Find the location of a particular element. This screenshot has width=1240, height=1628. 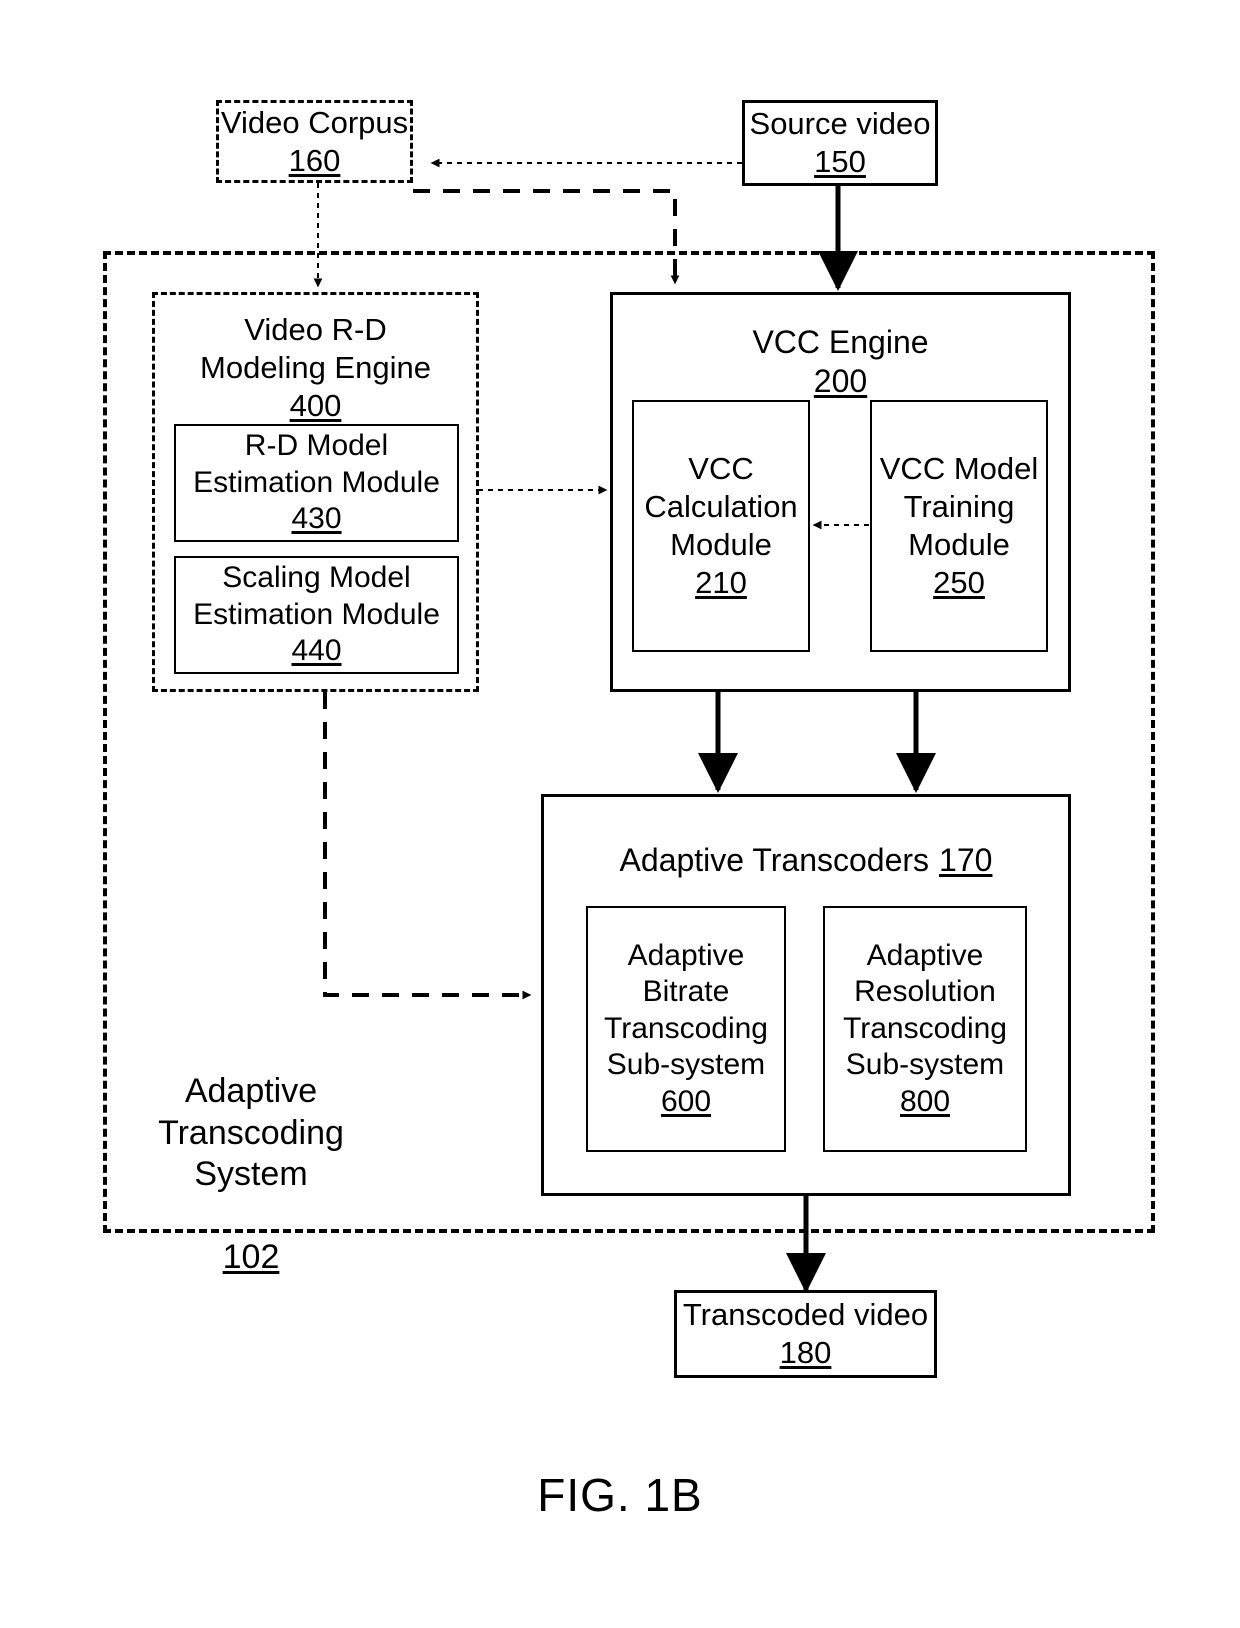

node-video-corpus-label: Video Corpus is located at coordinates (314, 122).